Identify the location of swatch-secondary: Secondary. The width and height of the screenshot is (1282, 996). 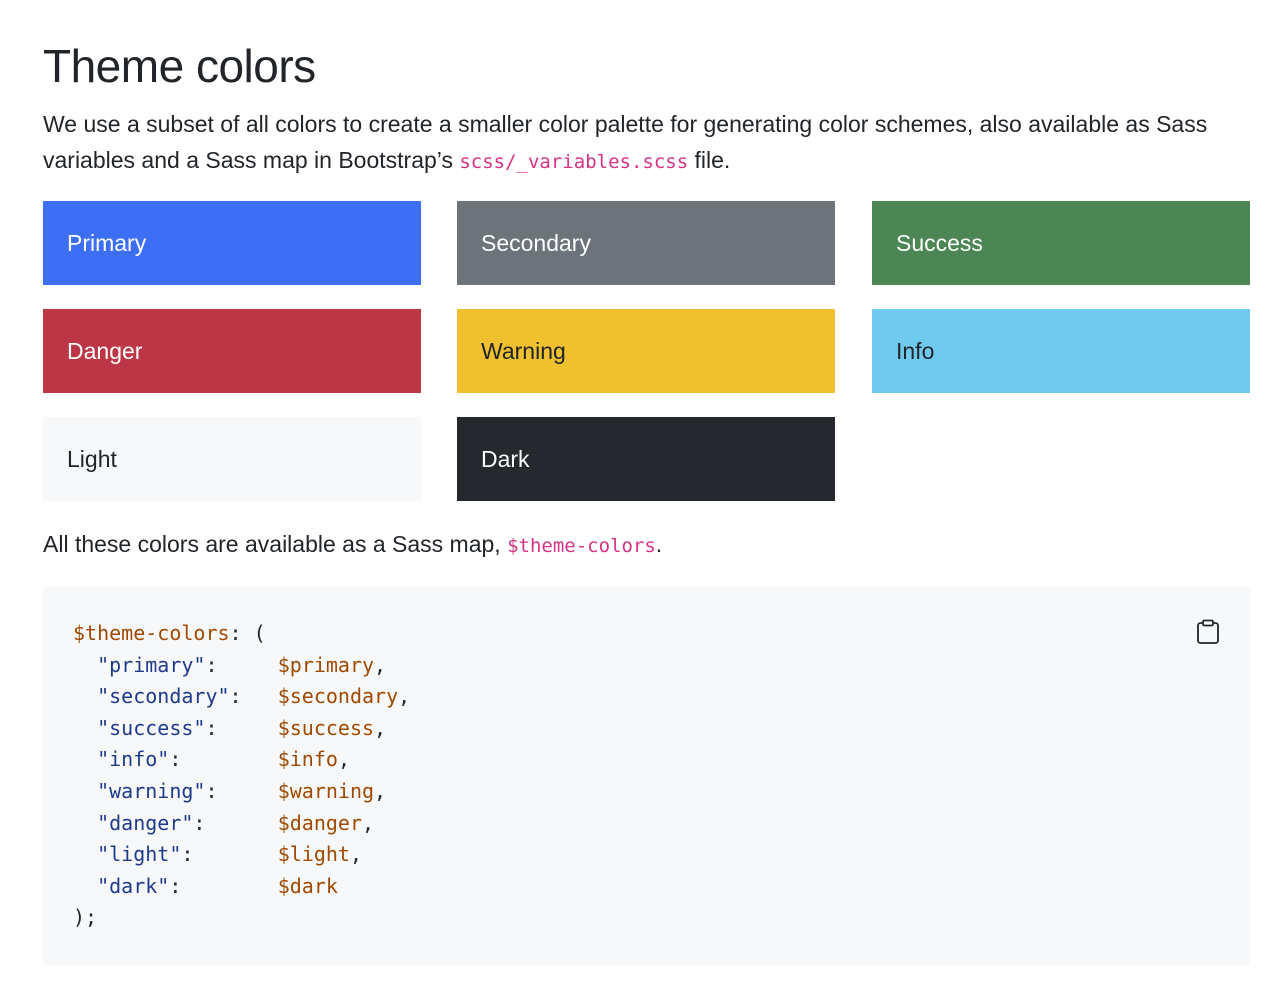
(646, 243).